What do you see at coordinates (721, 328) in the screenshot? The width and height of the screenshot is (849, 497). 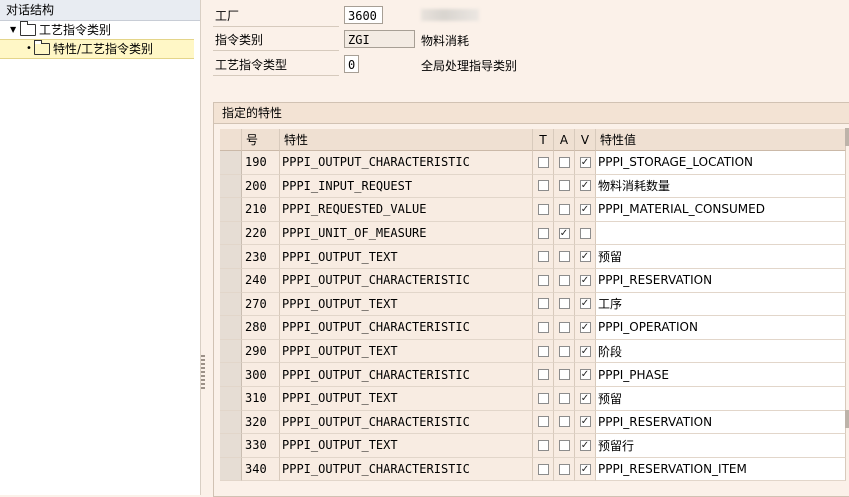 I see `row-characteristic-value: PPPI_OPERATION` at bounding box center [721, 328].